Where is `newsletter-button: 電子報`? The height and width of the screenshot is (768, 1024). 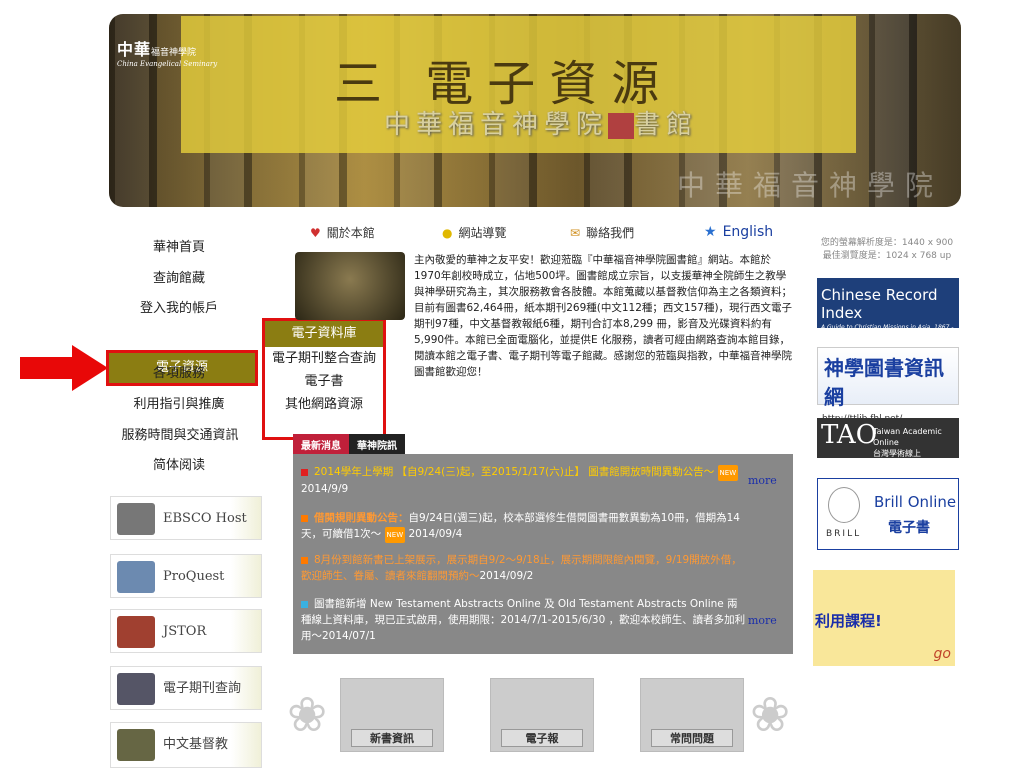 newsletter-button: 電子報 is located at coordinates (542, 715).